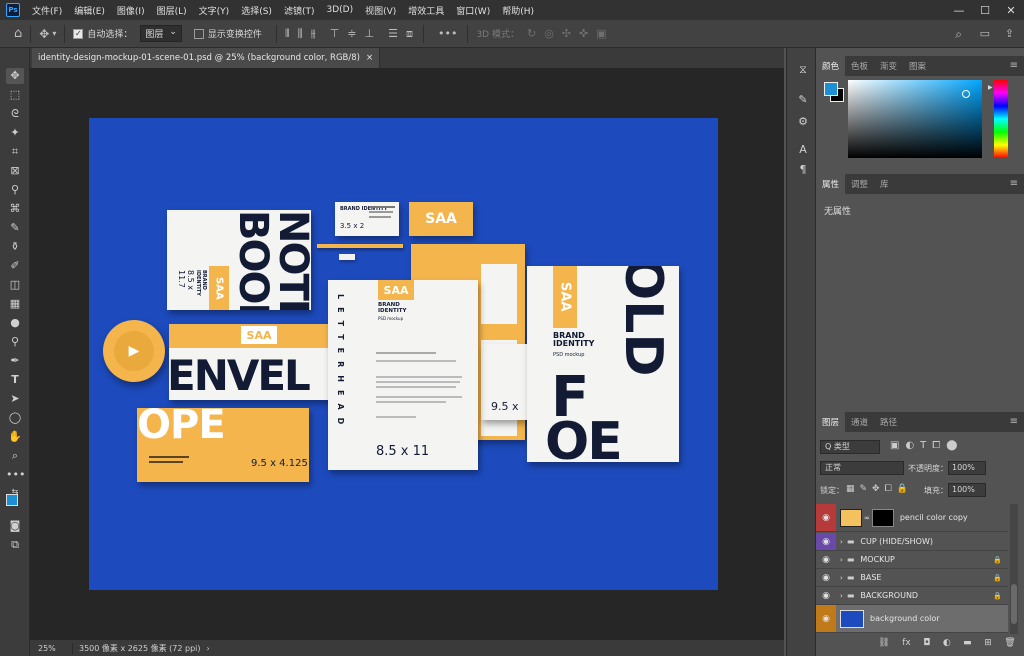 The height and width of the screenshot is (656, 1024). What do you see at coordinates (15, 342) in the screenshot?
I see `dodge-tool-icon: ⚲` at bounding box center [15, 342].